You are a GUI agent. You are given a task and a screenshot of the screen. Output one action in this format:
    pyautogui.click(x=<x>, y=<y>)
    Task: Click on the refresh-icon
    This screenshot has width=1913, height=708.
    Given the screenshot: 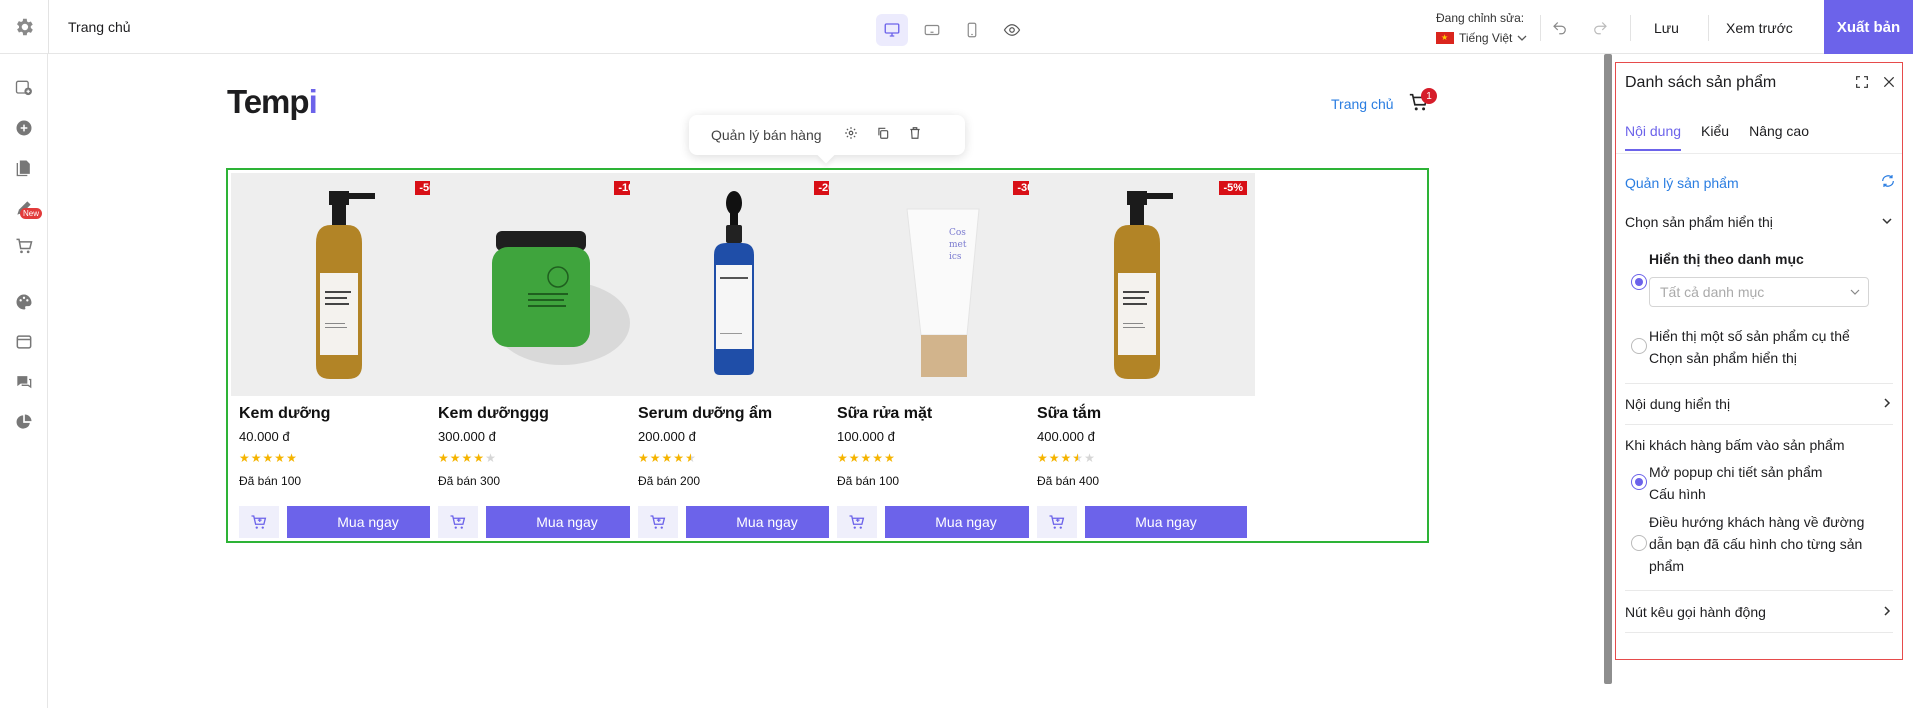 What is the action you would take?
    pyautogui.click(x=1888, y=183)
    